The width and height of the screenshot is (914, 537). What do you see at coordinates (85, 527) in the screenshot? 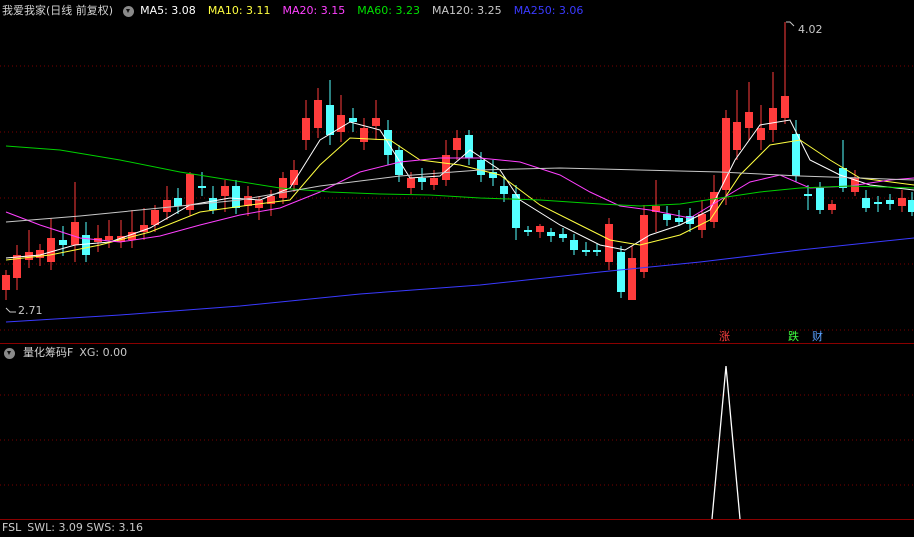
I see `bottom-indicator-values: SWL: 3.09 SWS: 3.16` at bounding box center [85, 527].